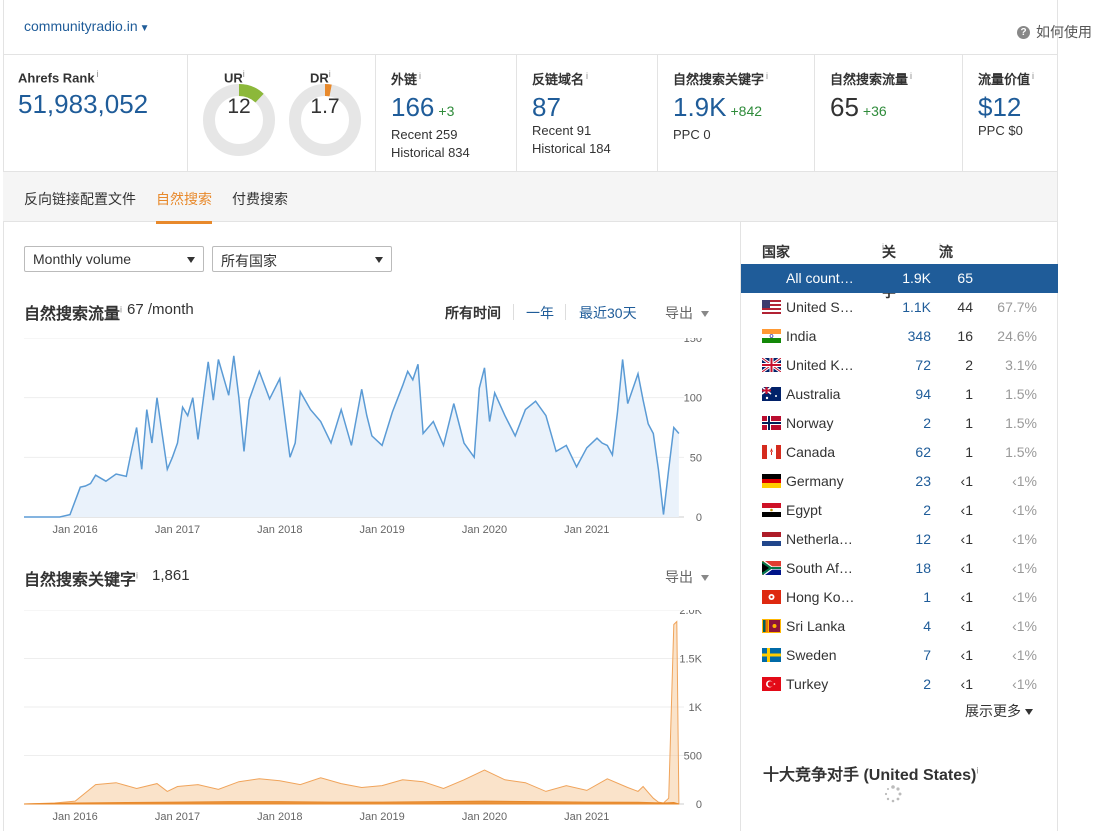 The height and width of the screenshot is (831, 1112). Describe the element at coordinates (82, 259) in the screenshot. I see `volume-select-value: Monthly volume` at that location.